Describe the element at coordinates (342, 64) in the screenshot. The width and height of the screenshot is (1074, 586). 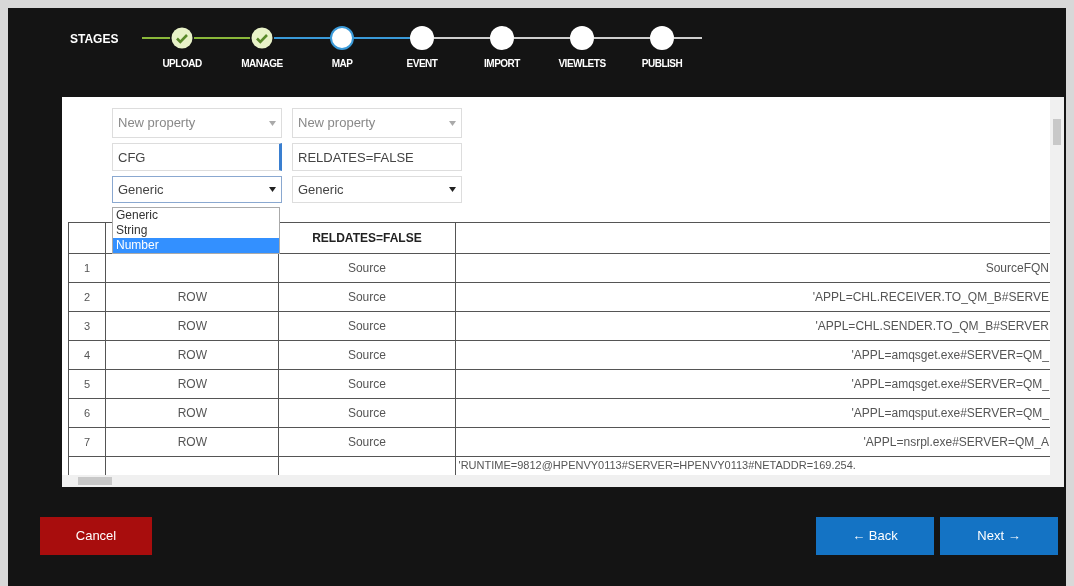
I see `stage-label: MAP` at that location.